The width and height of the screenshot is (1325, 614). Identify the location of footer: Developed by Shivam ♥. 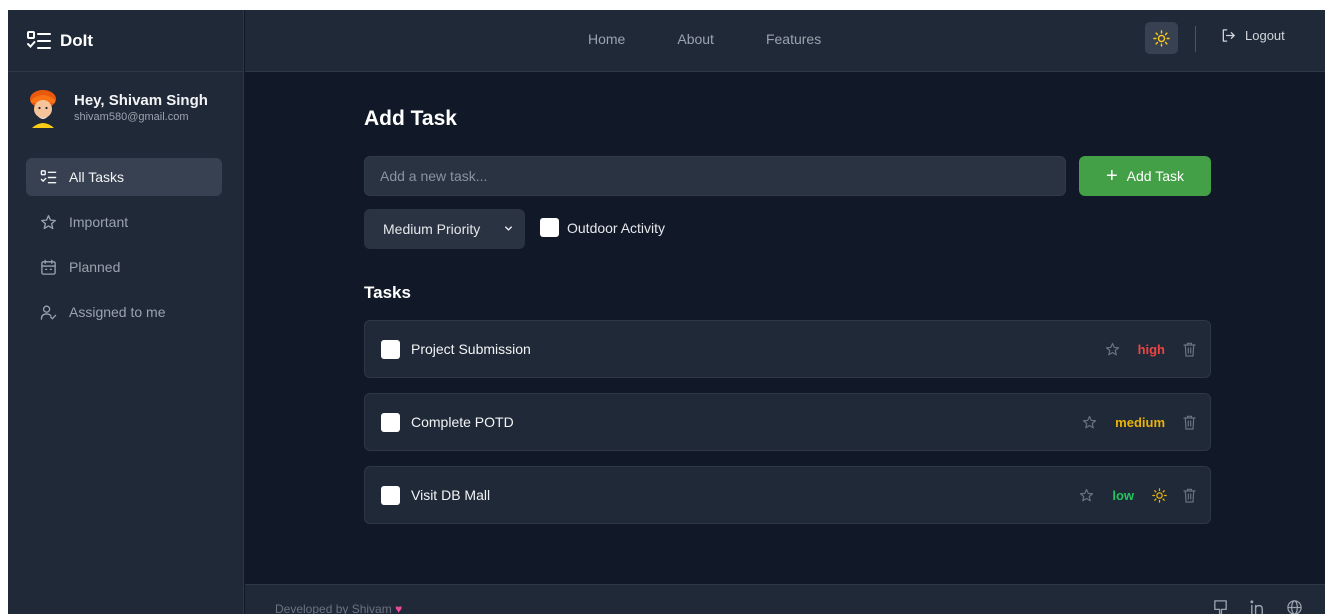
(785, 599).